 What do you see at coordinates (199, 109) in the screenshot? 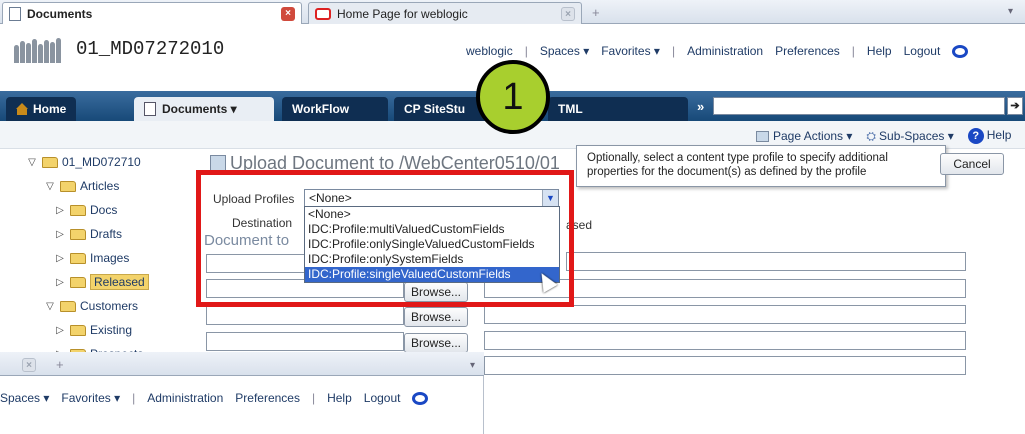
I see `tab-label: Documents ▾` at bounding box center [199, 109].